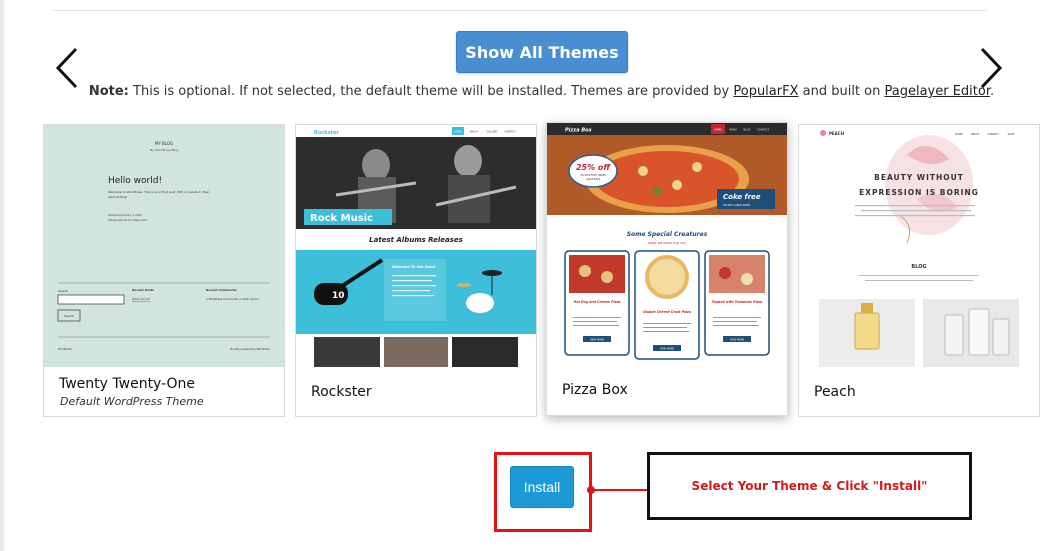 The width and height of the screenshot is (1041, 551). What do you see at coordinates (510, 132) in the screenshot?
I see `rockster-menu-4: CONTACT` at bounding box center [510, 132].